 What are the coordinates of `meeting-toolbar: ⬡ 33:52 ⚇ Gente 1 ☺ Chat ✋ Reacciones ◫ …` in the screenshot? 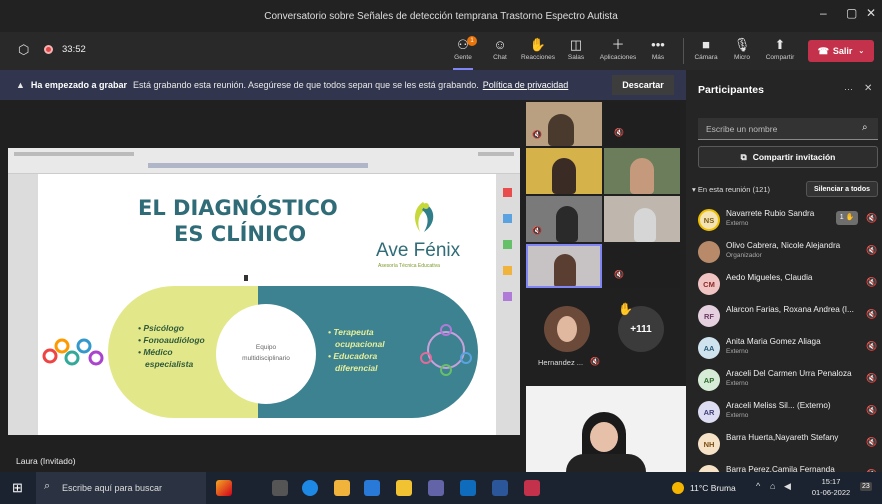 It's located at (441, 51).